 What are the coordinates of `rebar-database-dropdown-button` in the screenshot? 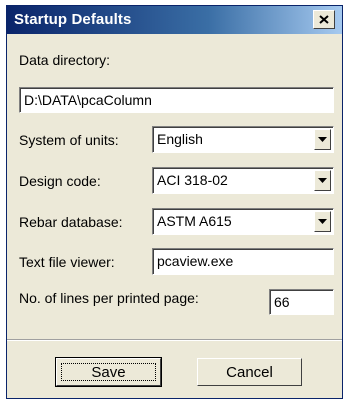 It's located at (322, 221).